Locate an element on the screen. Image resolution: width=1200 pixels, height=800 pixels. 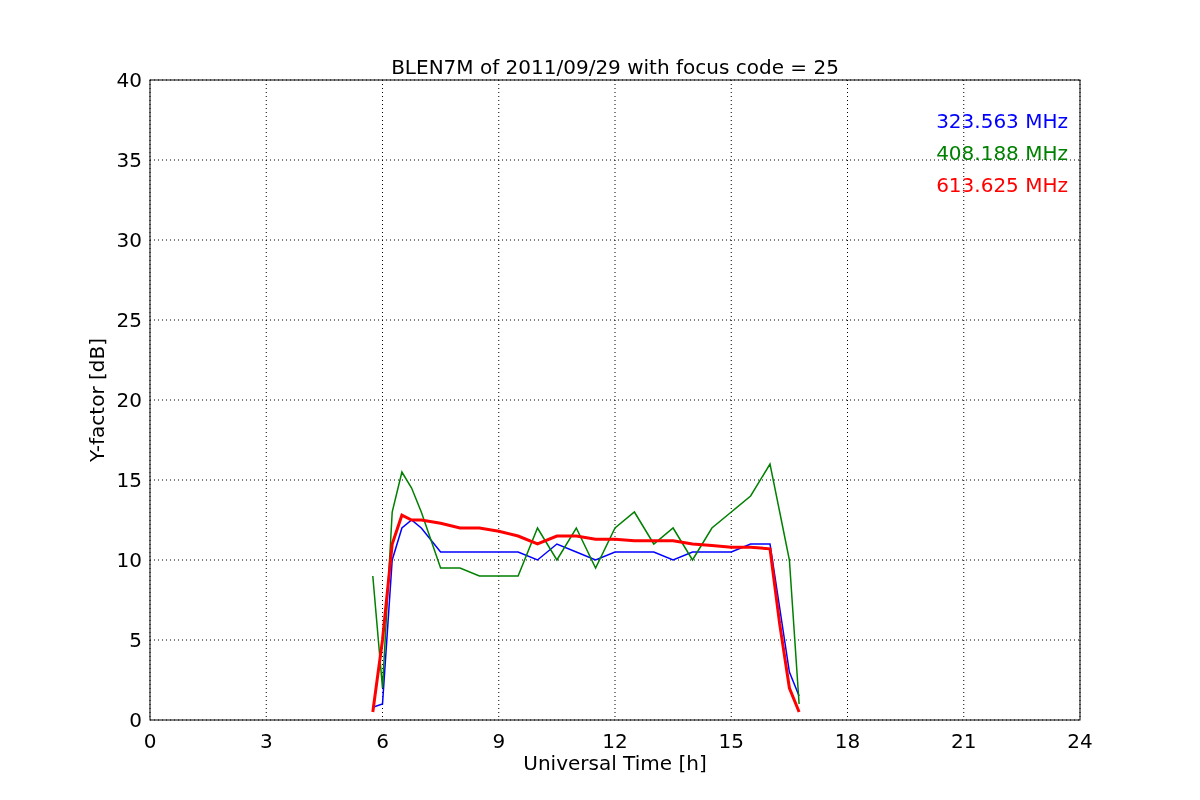
tick-label: 24 is located at coordinates (1080, 741).